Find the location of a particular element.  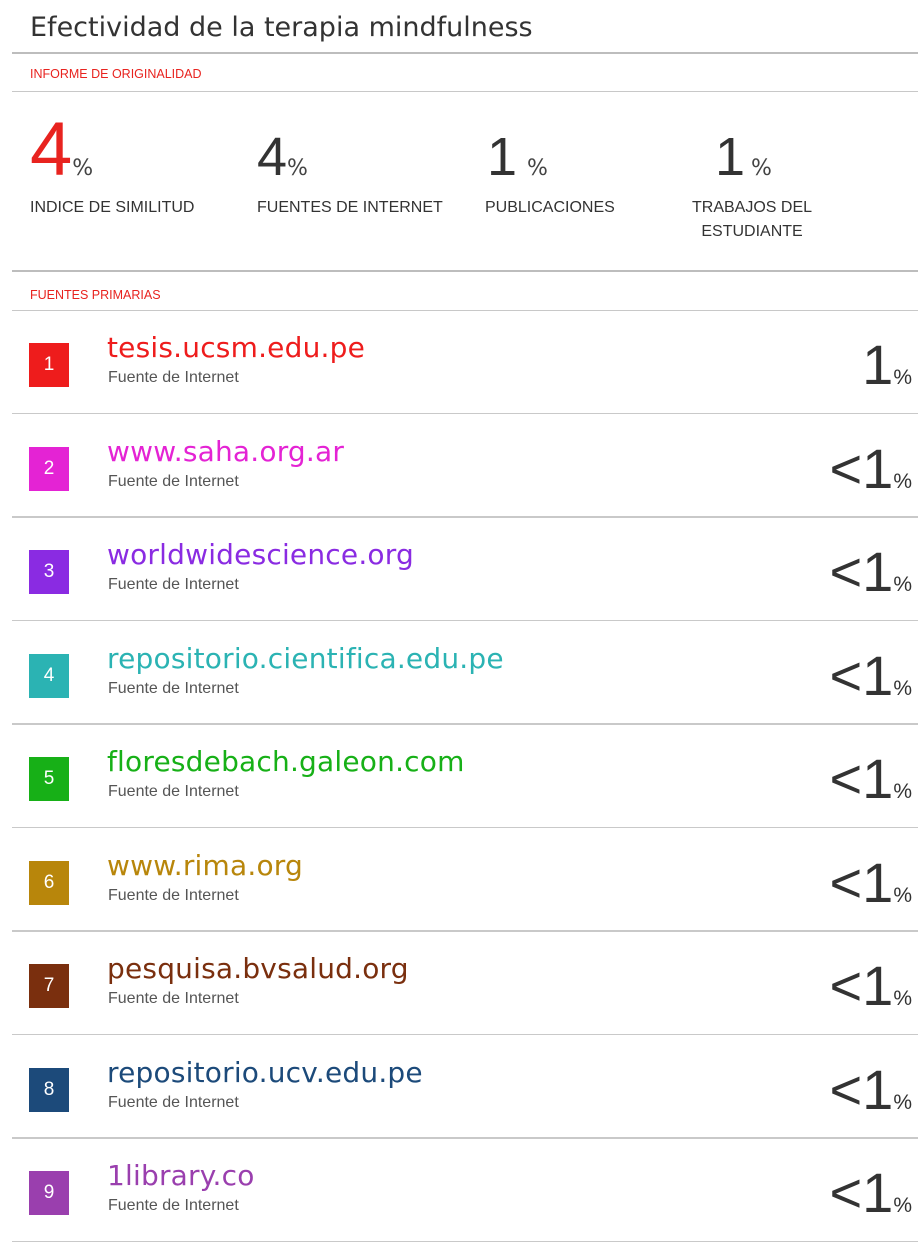

source-link: www.rima.org is located at coordinates (205, 865).